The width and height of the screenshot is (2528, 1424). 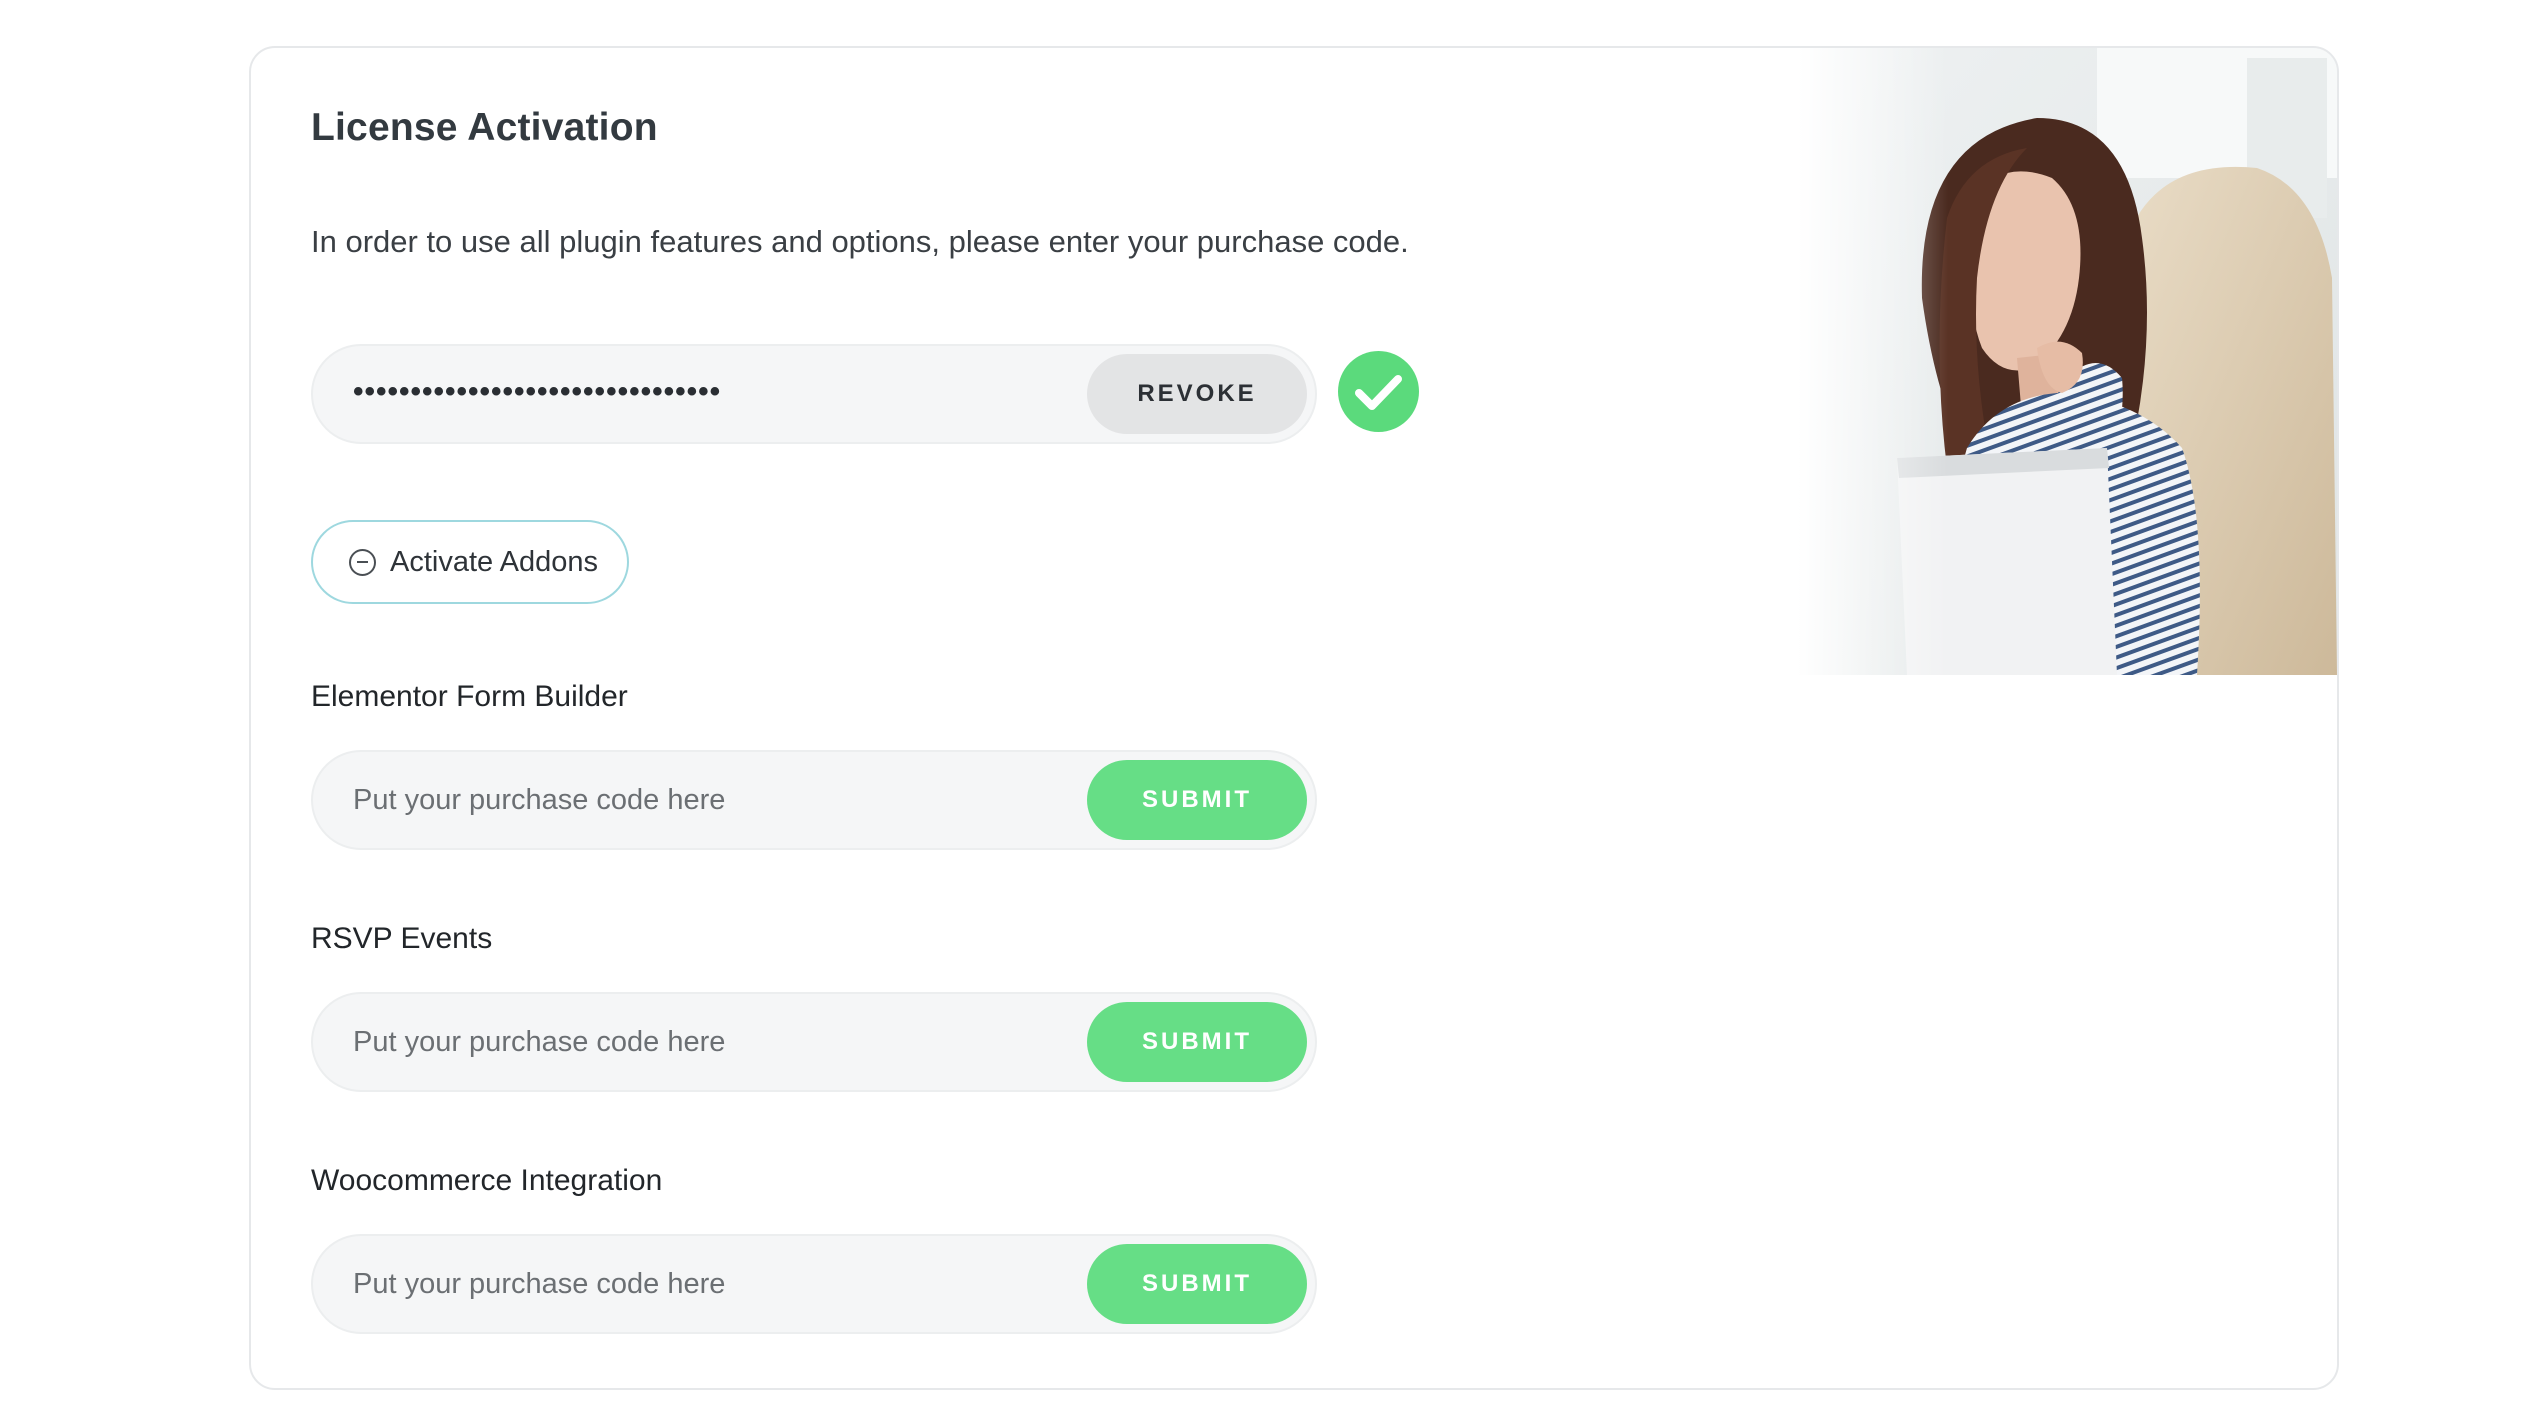 I want to click on page-title: License Activation, so click(x=484, y=127).